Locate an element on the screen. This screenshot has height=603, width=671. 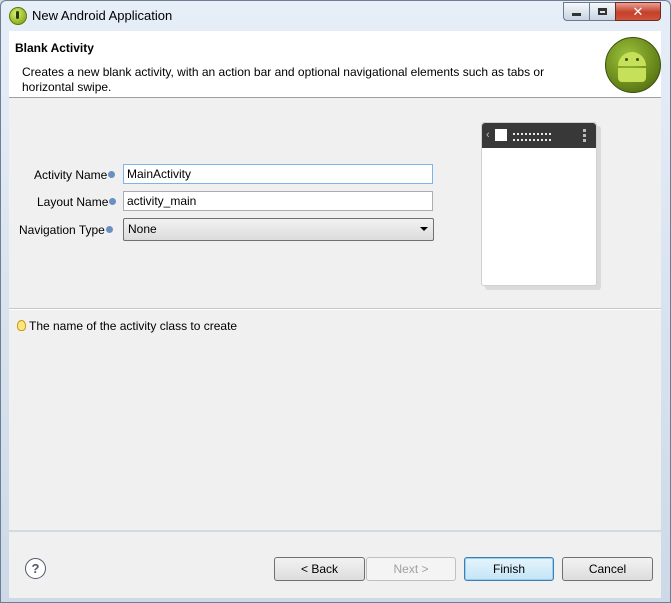
android-logo-icon is located at coordinates (633, 65).